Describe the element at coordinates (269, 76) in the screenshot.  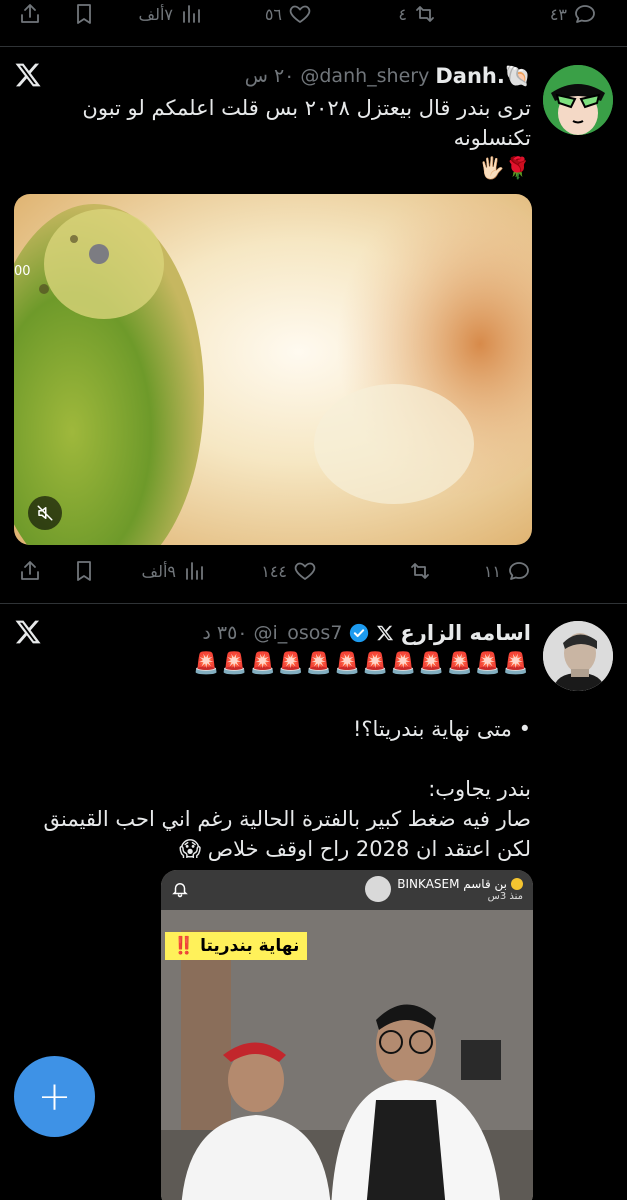
I see `timestamp: ٢٠ س` at that location.